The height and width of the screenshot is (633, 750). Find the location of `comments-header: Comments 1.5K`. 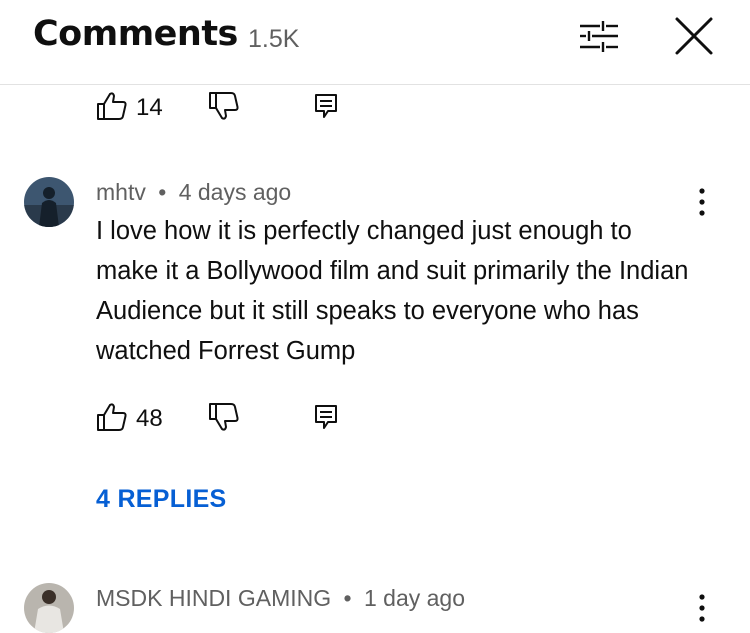

comments-header: Comments 1.5K is located at coordinates (375, 42).